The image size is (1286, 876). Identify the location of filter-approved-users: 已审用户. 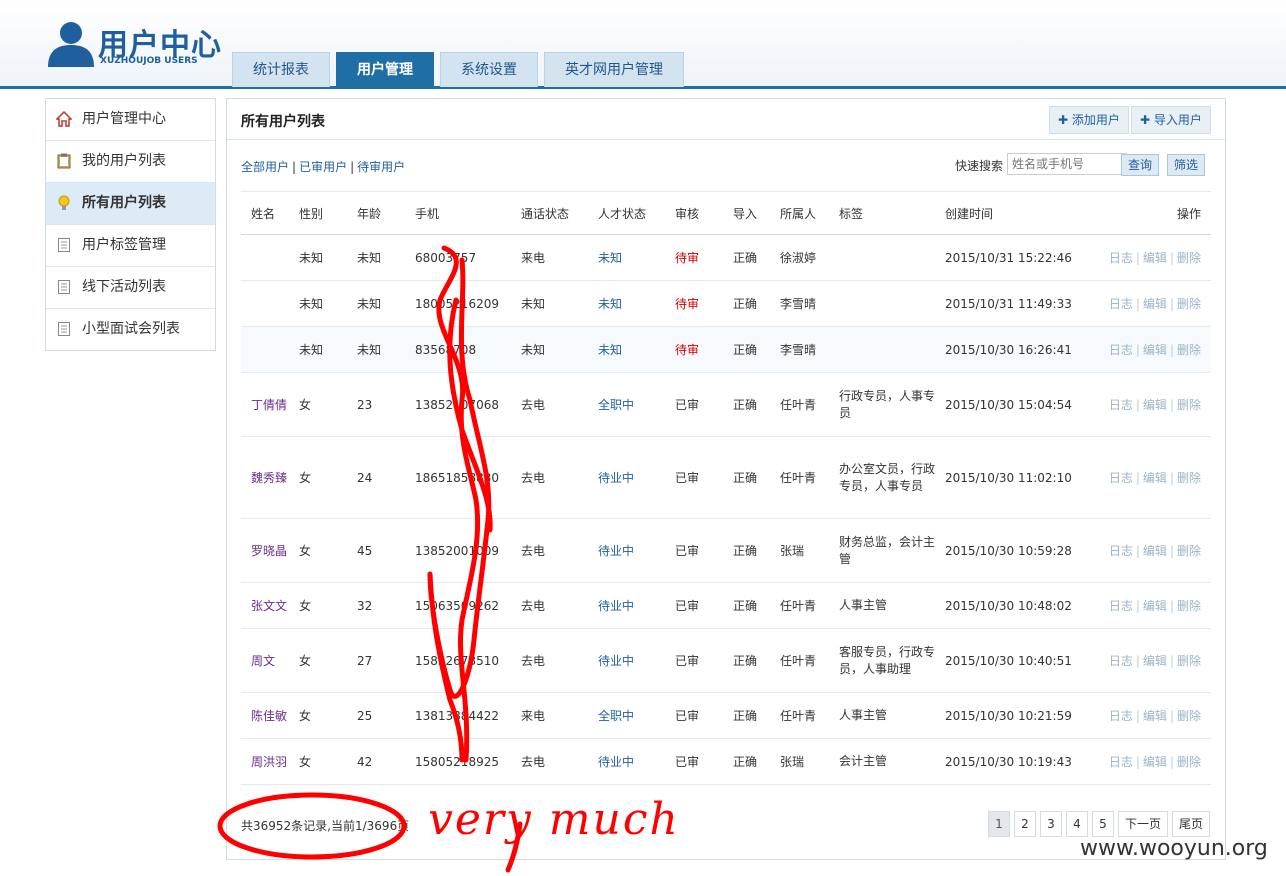
(323, 167).